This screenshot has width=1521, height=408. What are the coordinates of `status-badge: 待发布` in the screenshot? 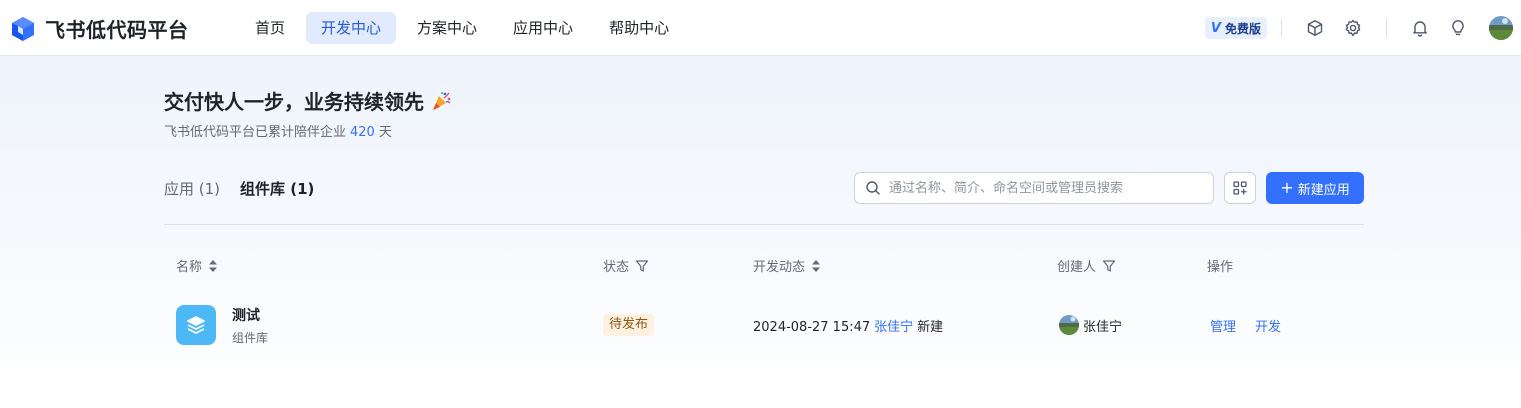 It's located at (629, 325).